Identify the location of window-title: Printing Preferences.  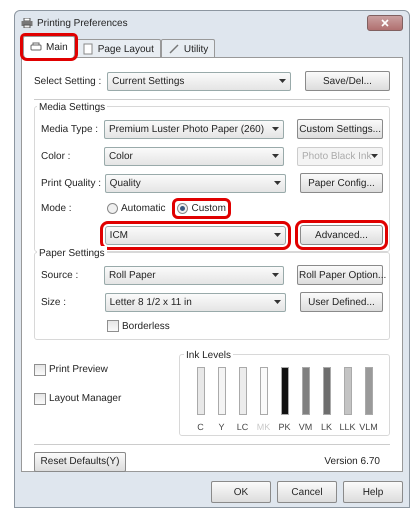
(82, 23).